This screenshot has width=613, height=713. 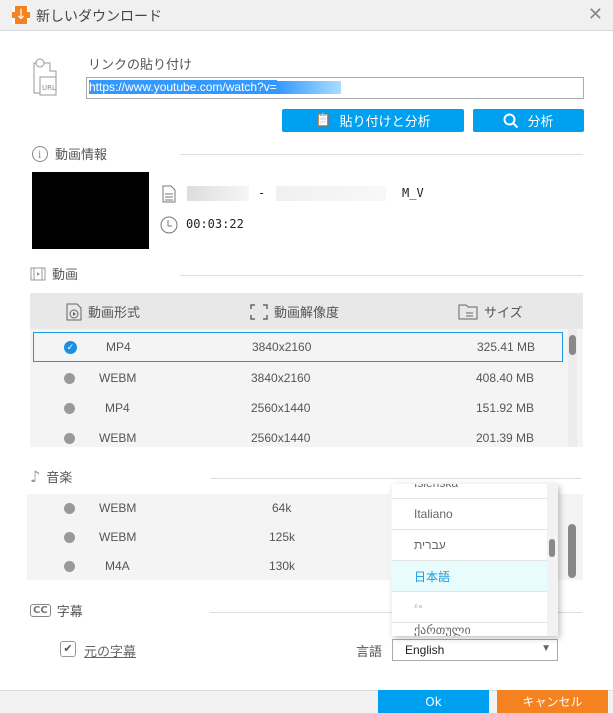 I want to click on svg-text: i, so click(x=39, y=155).